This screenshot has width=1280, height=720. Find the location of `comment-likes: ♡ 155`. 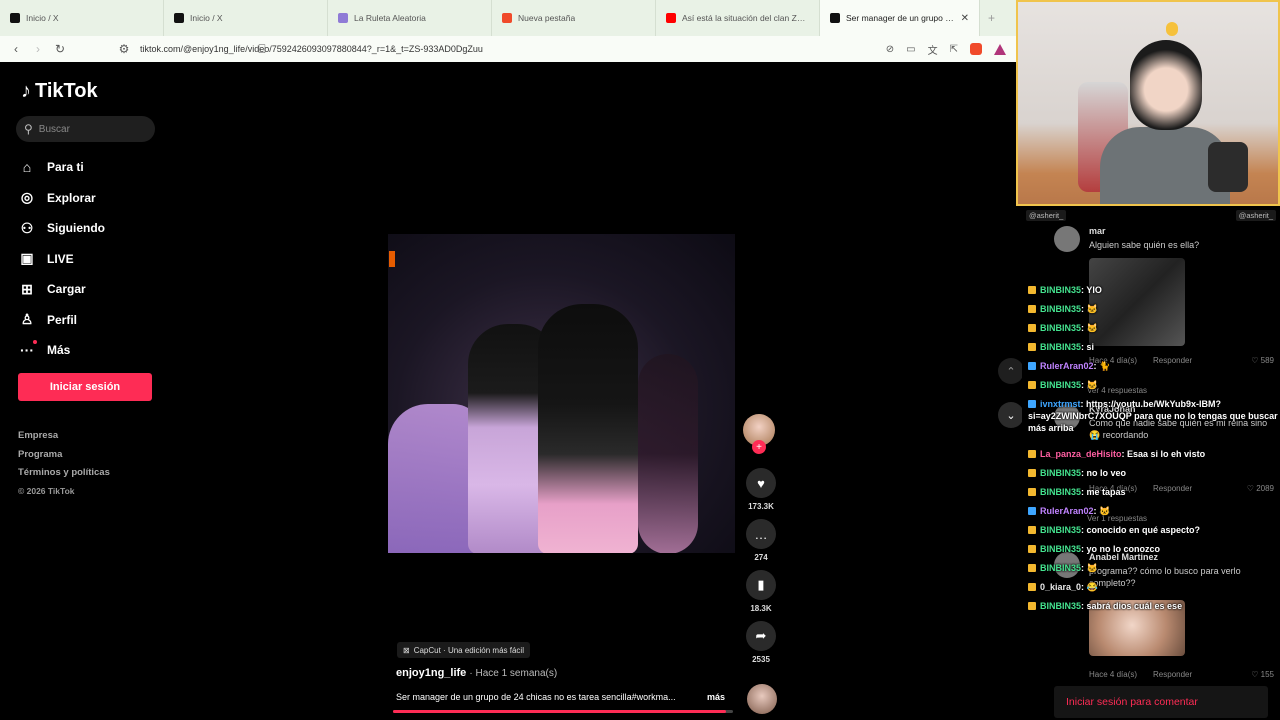

comment-likes: ♡ 155 is located at coordinates (1262, 674).